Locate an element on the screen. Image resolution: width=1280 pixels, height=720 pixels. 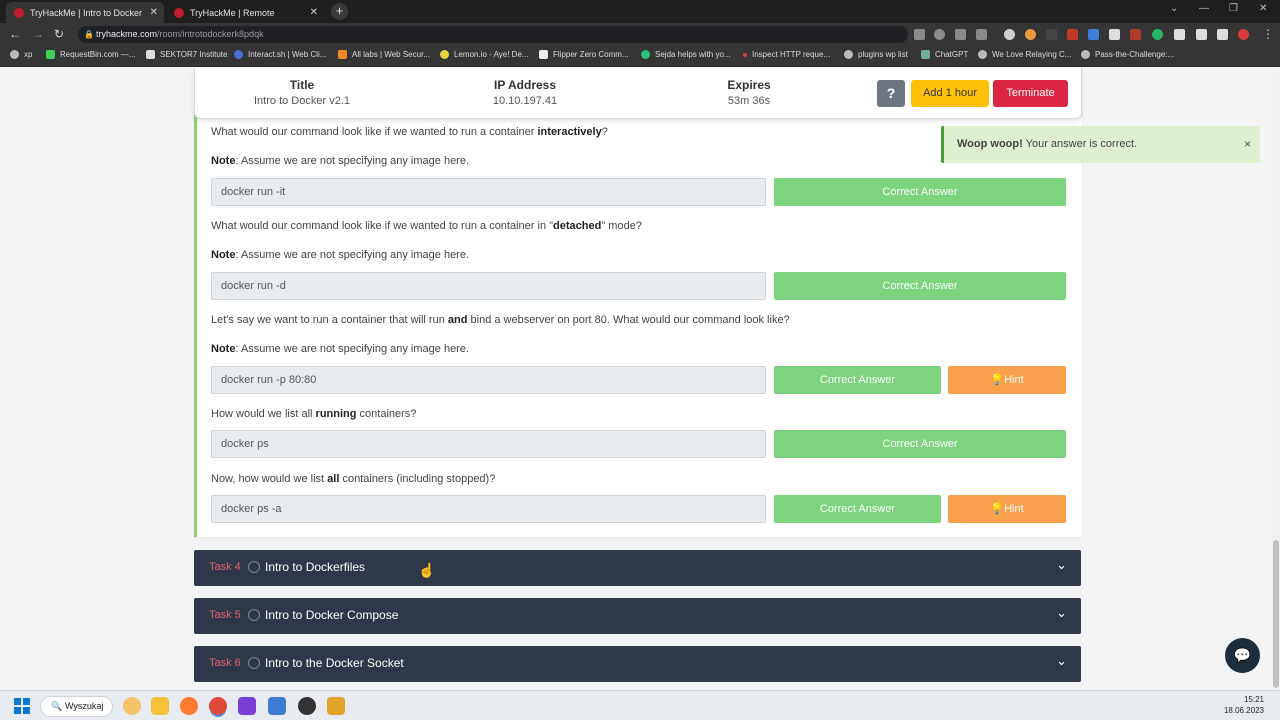
chrome-icon is located at coordinates (218, 706).